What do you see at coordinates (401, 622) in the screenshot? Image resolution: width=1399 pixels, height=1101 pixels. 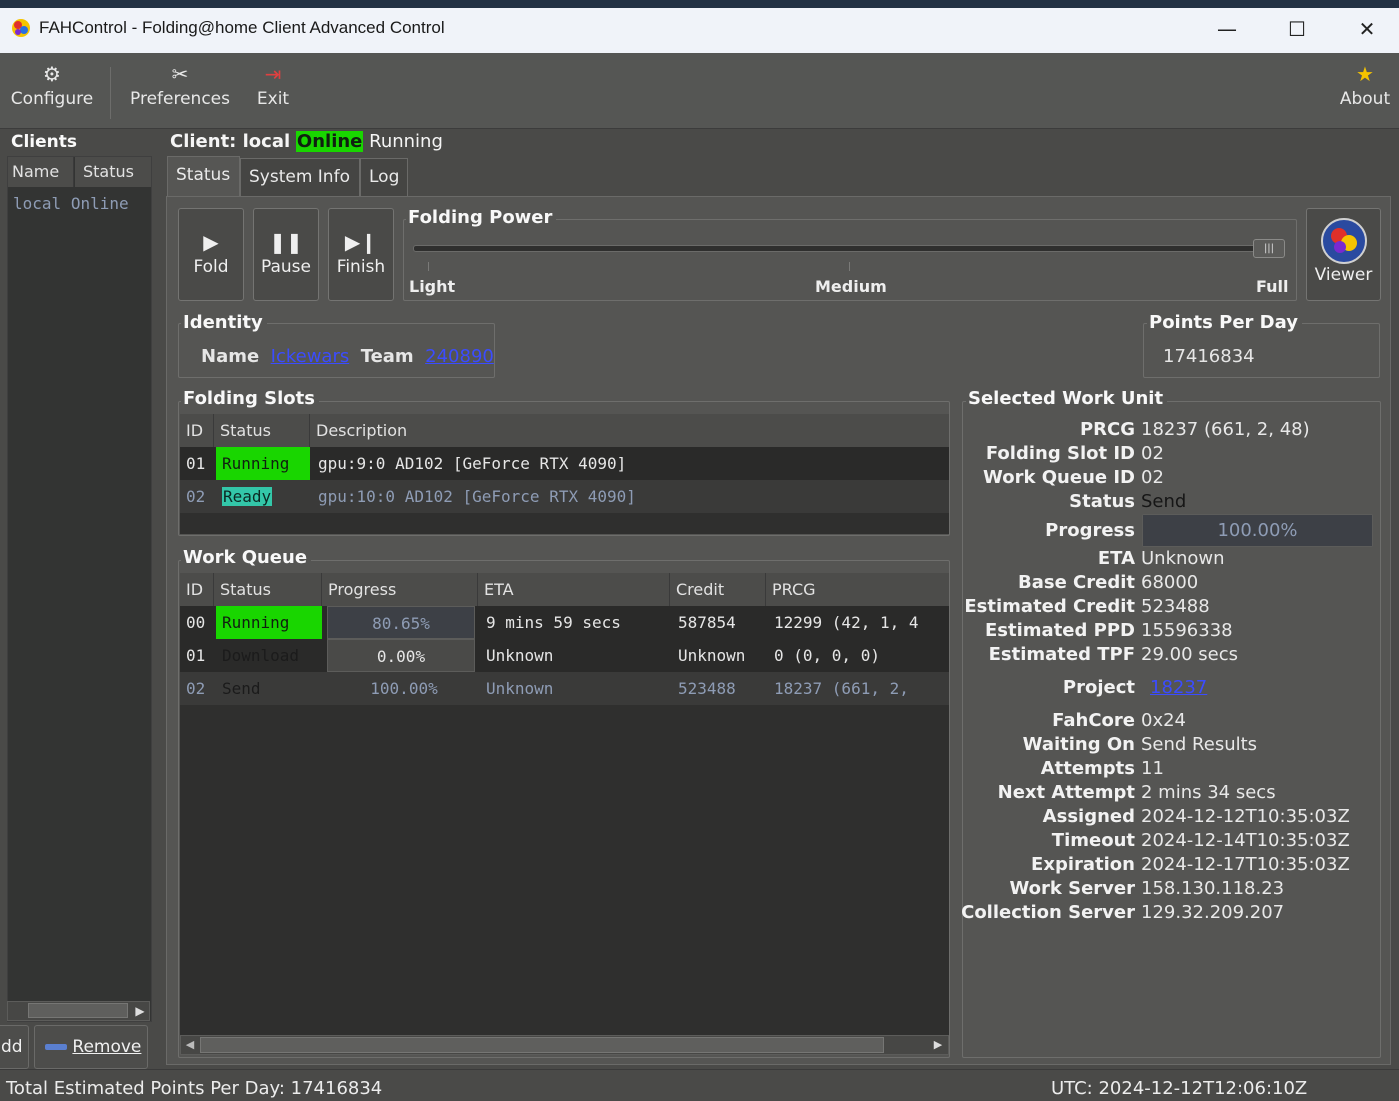 I see `queue-progress-bar: 80.65%` at bounding box center [401, 622].